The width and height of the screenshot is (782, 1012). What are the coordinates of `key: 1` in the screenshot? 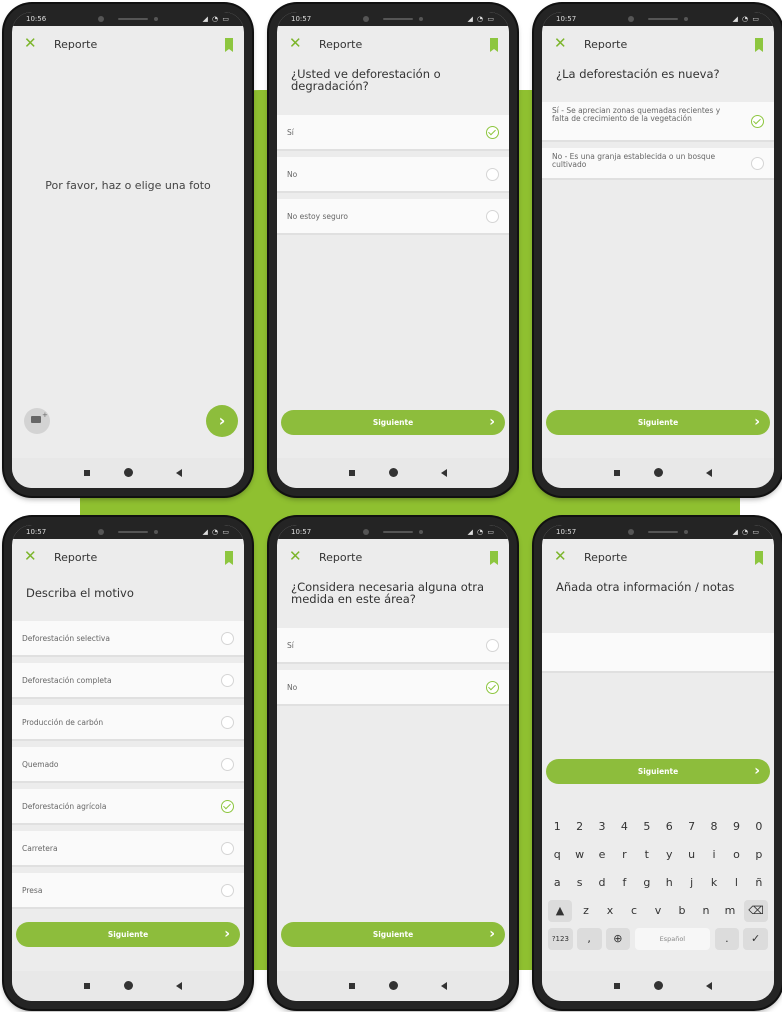 It's located at (557, 827).